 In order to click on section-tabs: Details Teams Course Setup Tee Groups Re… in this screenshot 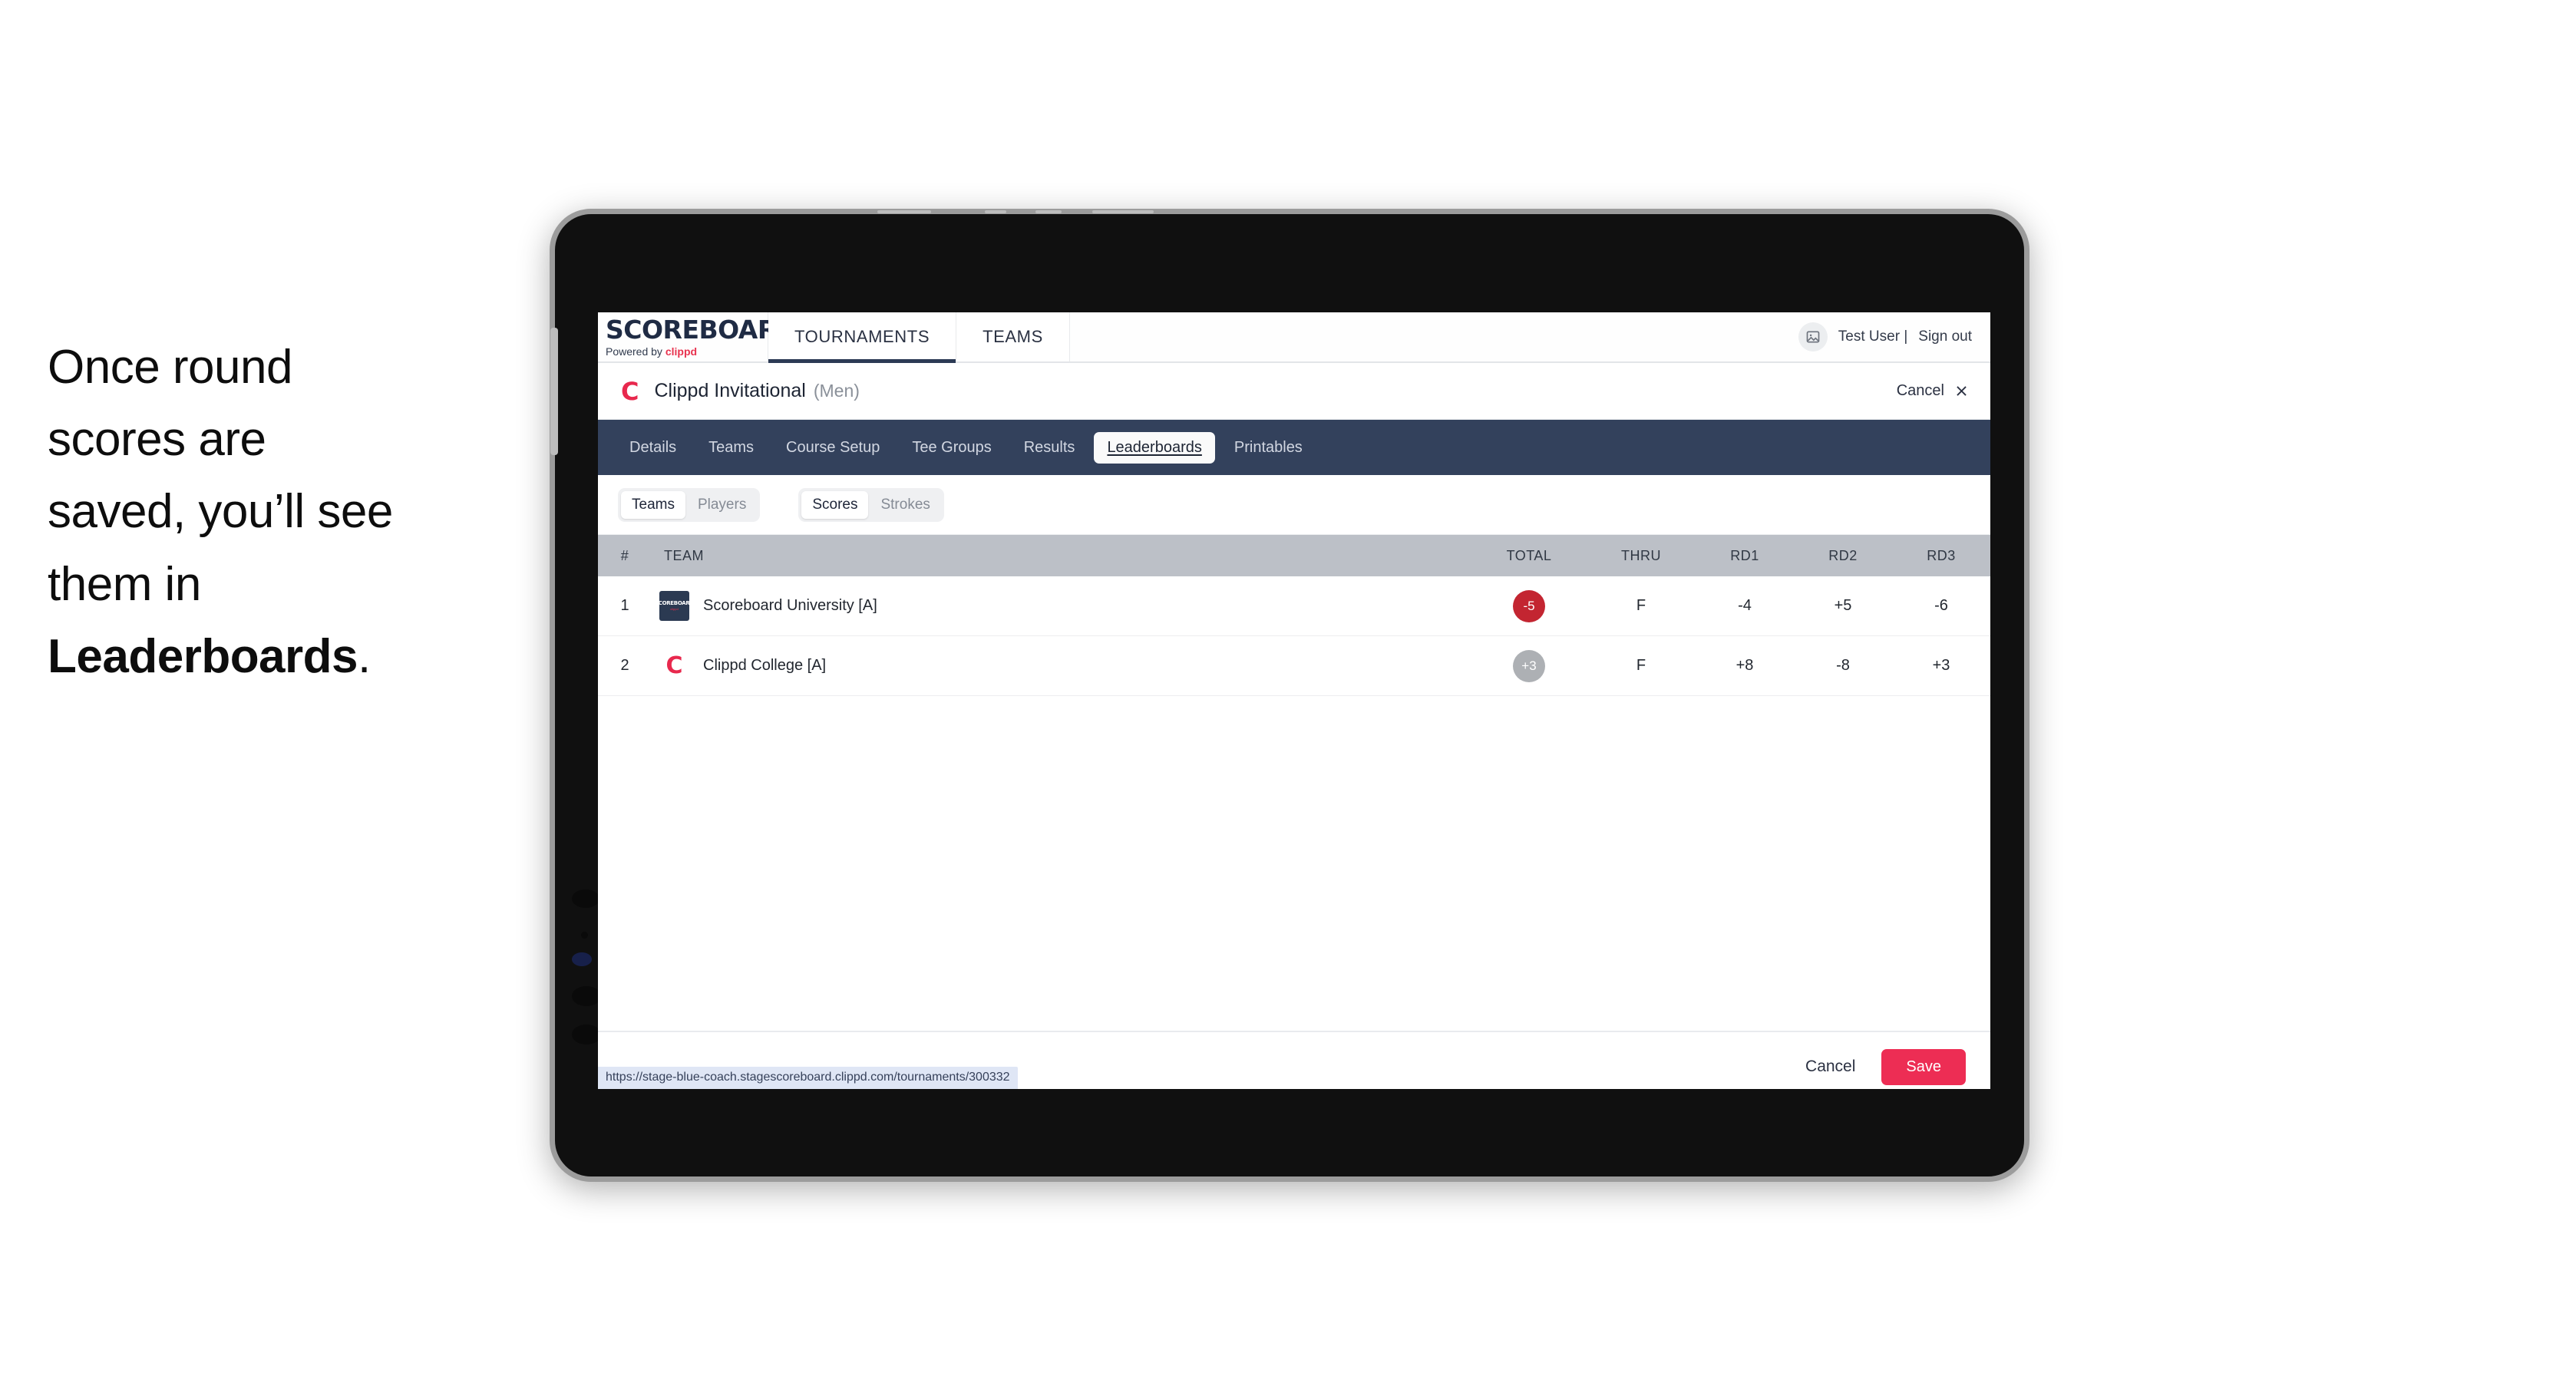, I will do `click(1294, 448)`.